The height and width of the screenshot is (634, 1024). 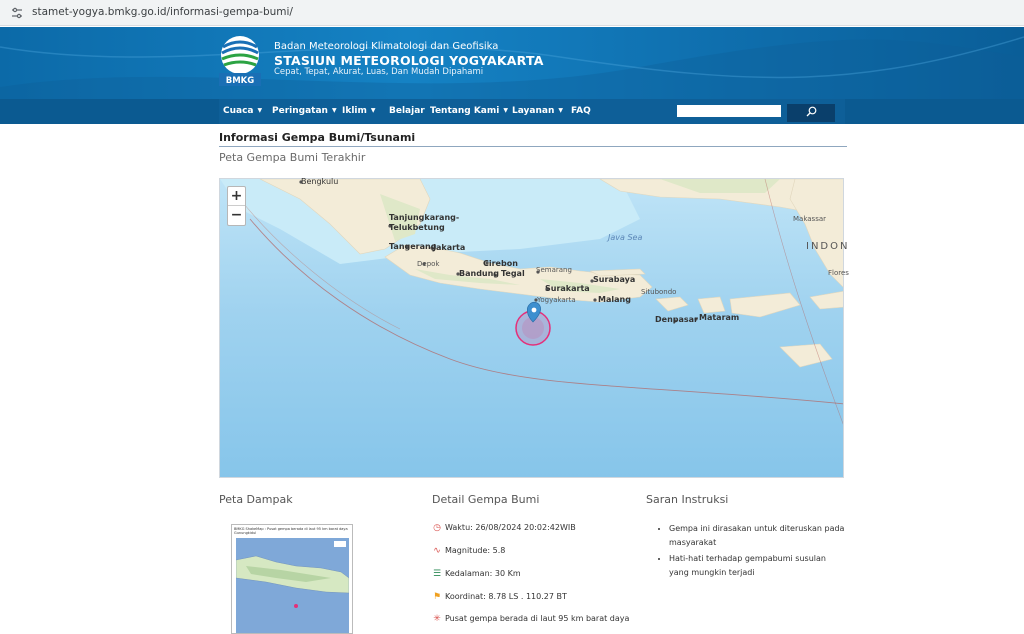 What do you see at coordinates (479, 273) in the screenshot?
I see `map-label: Bandung` at bounding box center [479, 273].